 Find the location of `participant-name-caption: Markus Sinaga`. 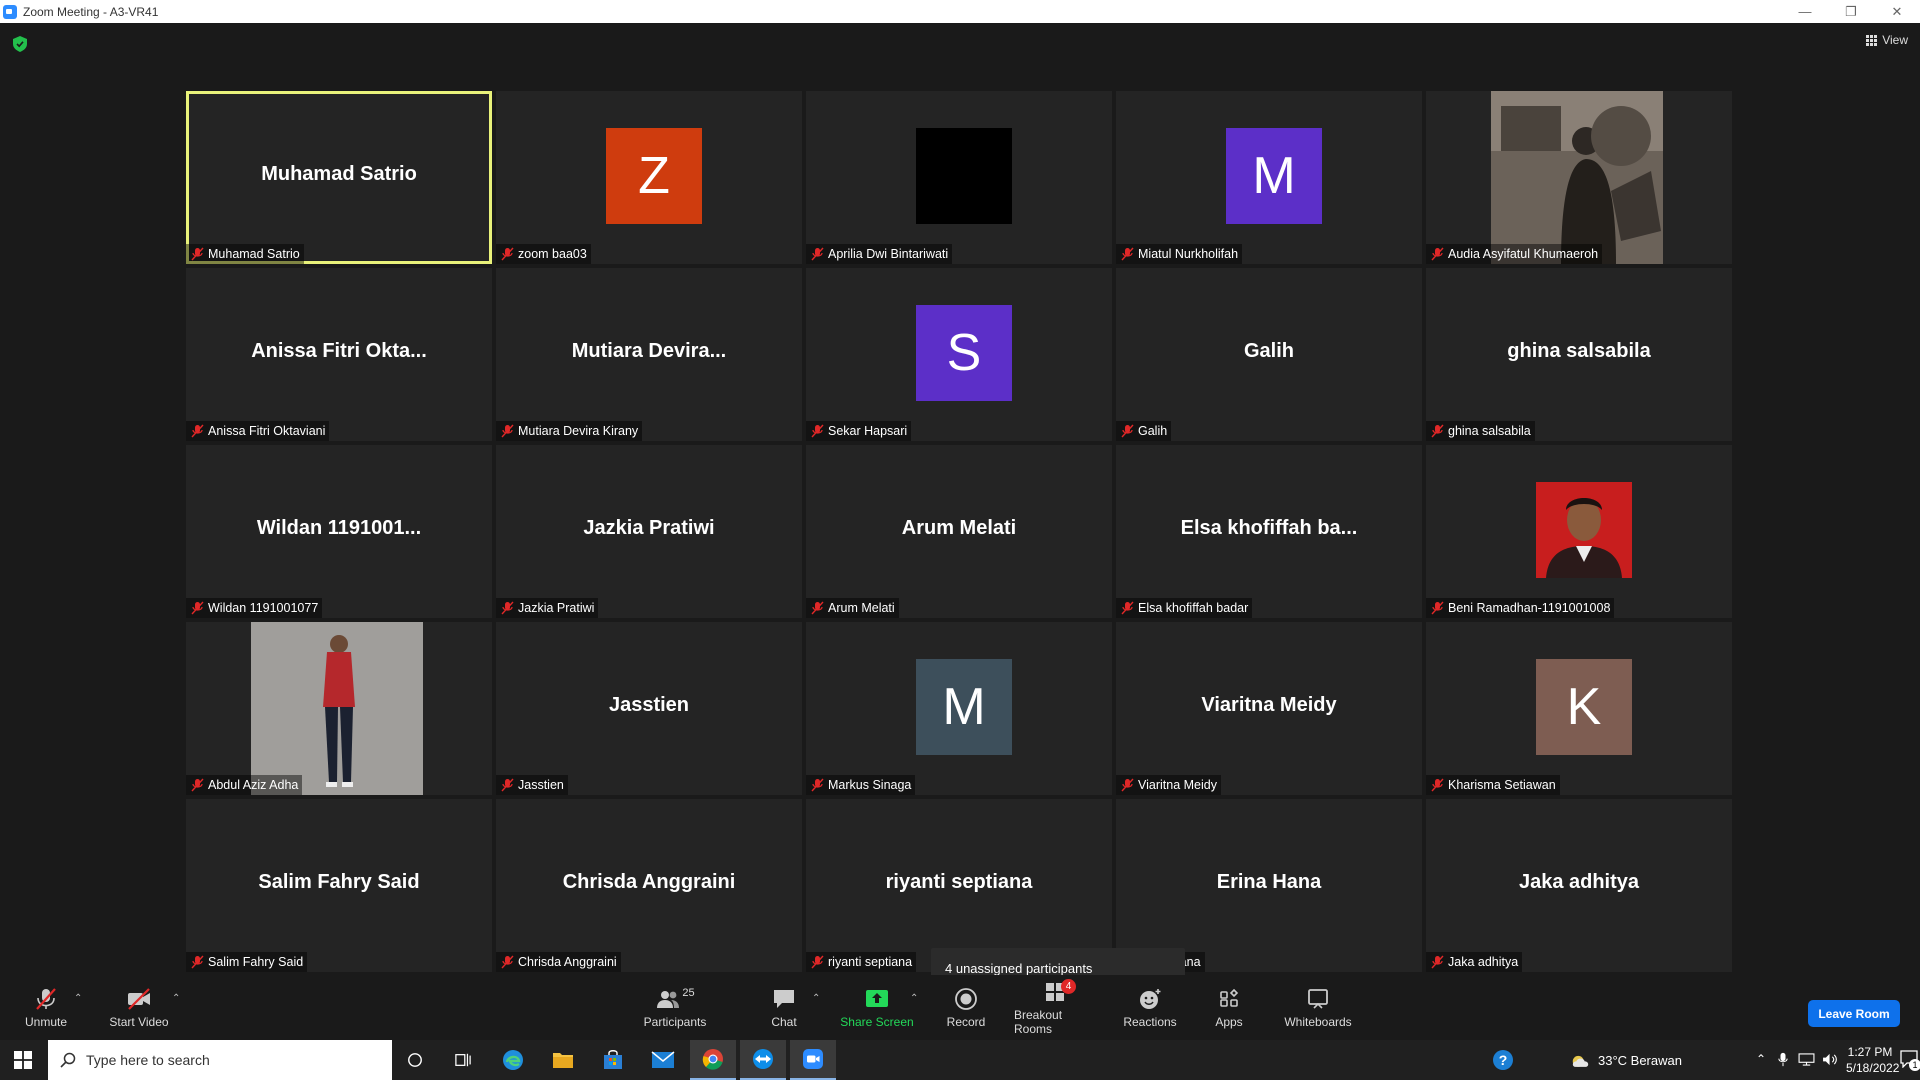

participant-name-caption: Markus Sinaga is located at coordinates (861, 785).